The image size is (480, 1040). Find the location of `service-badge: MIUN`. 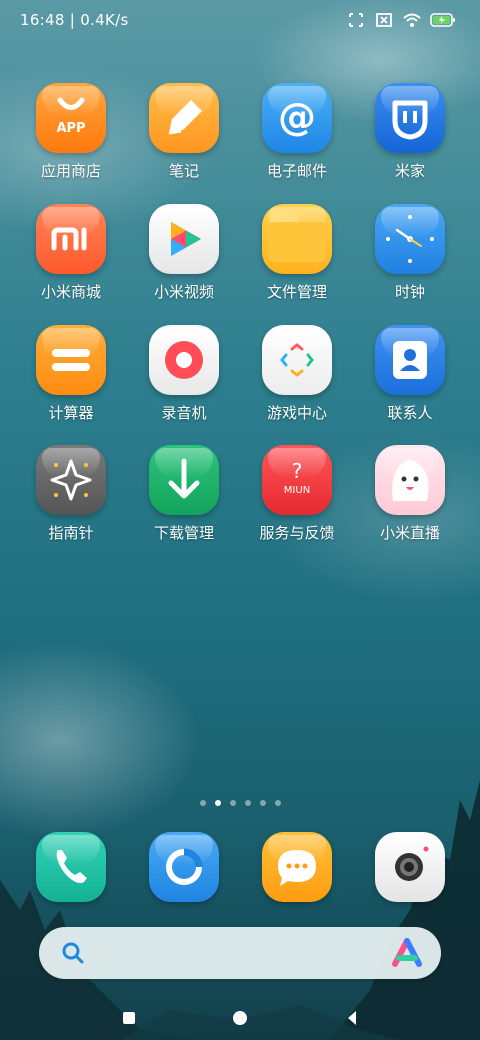

service-badge: MIUN is located at coordinates (297, 490).